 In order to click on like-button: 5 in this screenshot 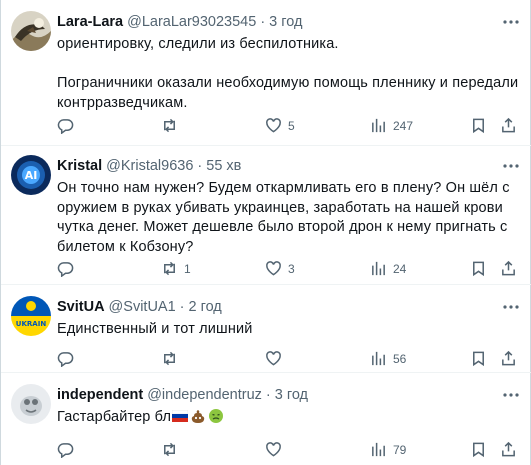, I will do `click(280, 125)`.